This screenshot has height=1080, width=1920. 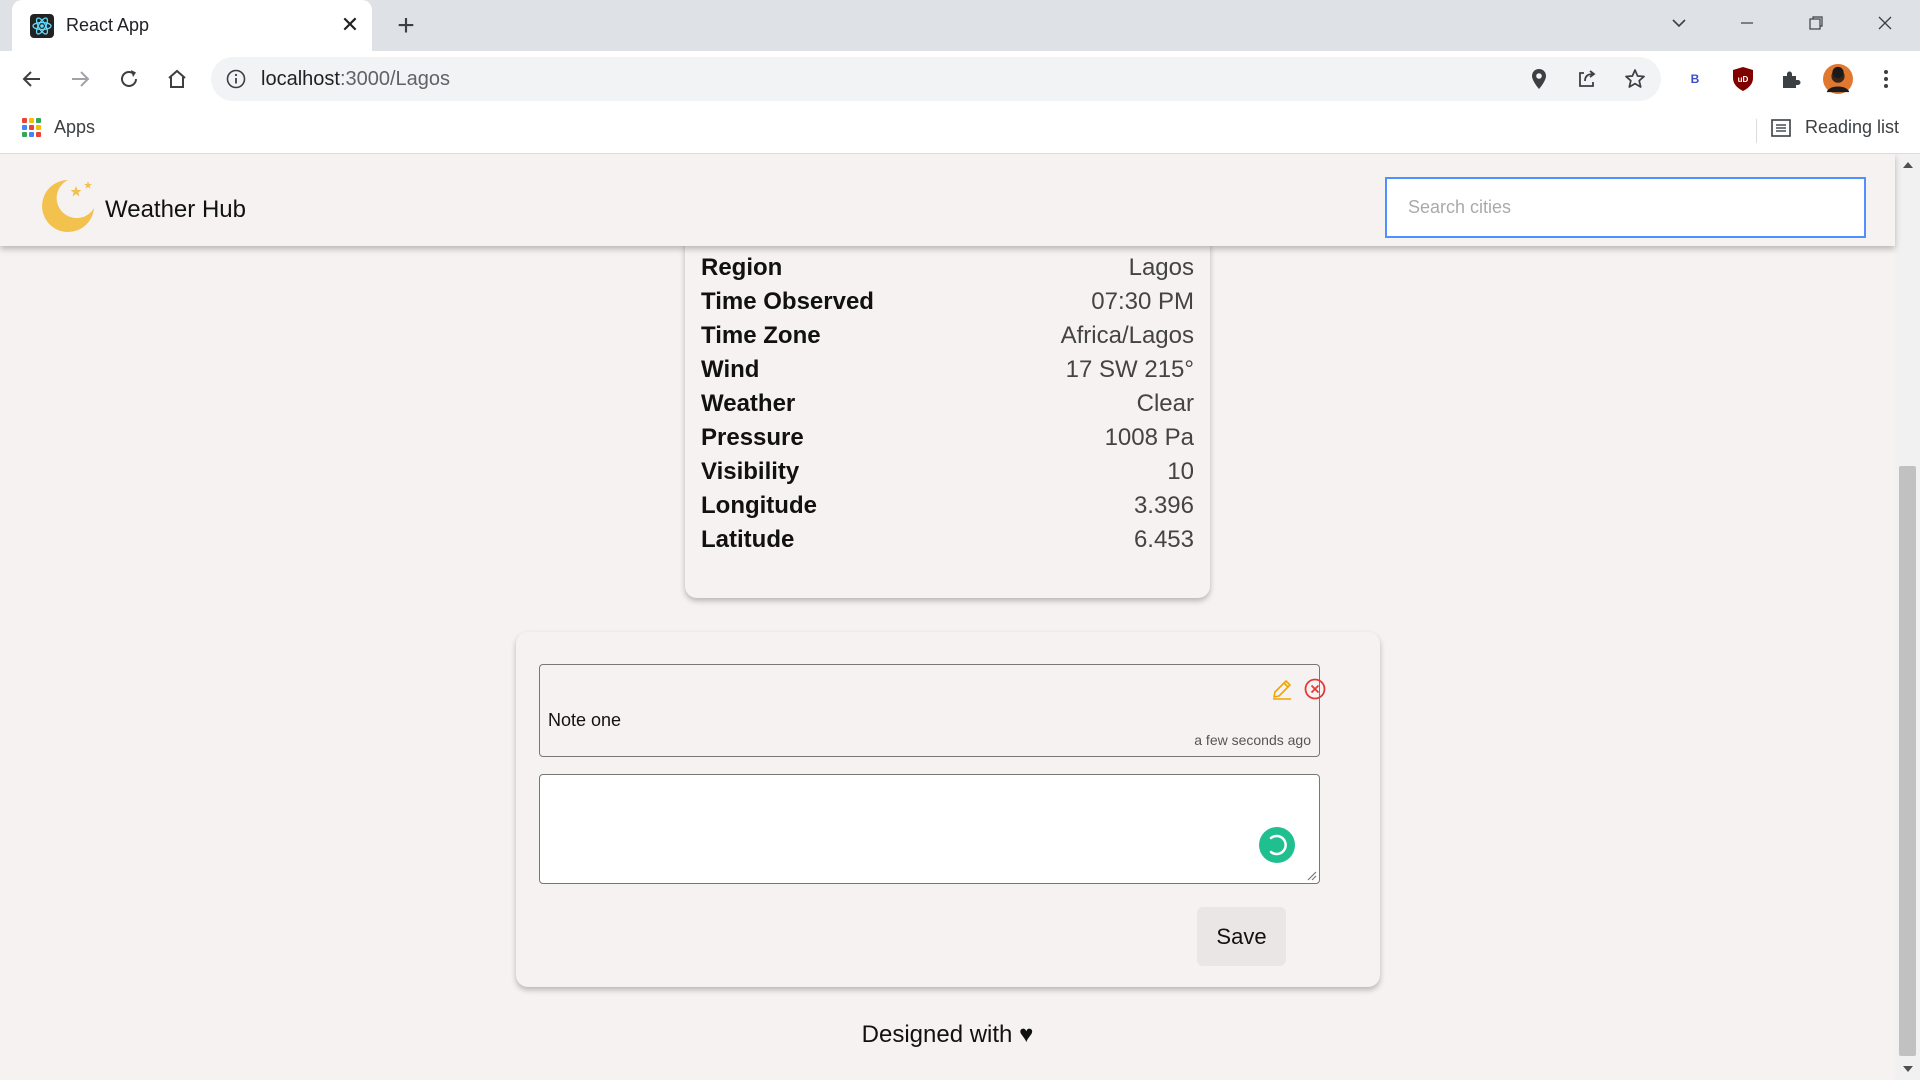 I want to click on scroll-up-arrow-icon, so click(x=1908, y=165).